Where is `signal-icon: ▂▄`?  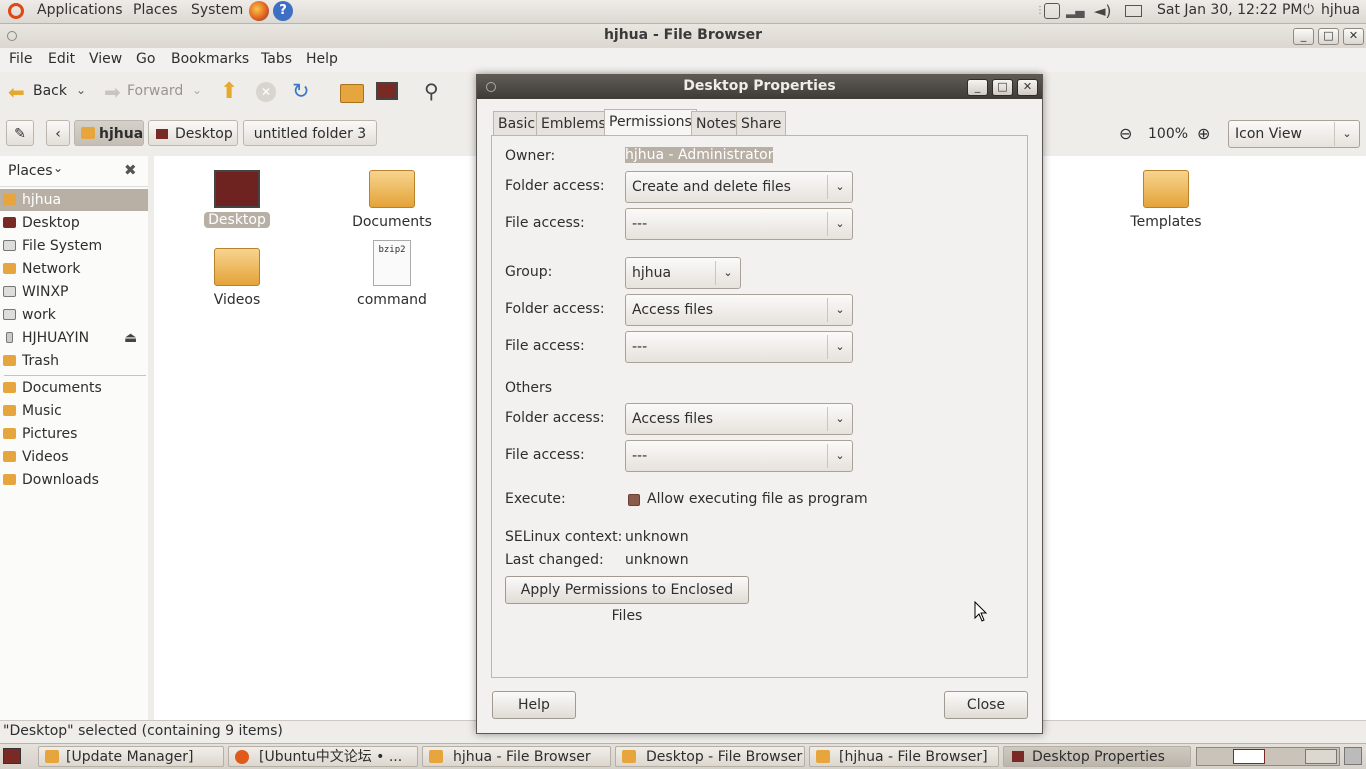
signal-icon: ▂▄ is located at coordinates (1075, 11).